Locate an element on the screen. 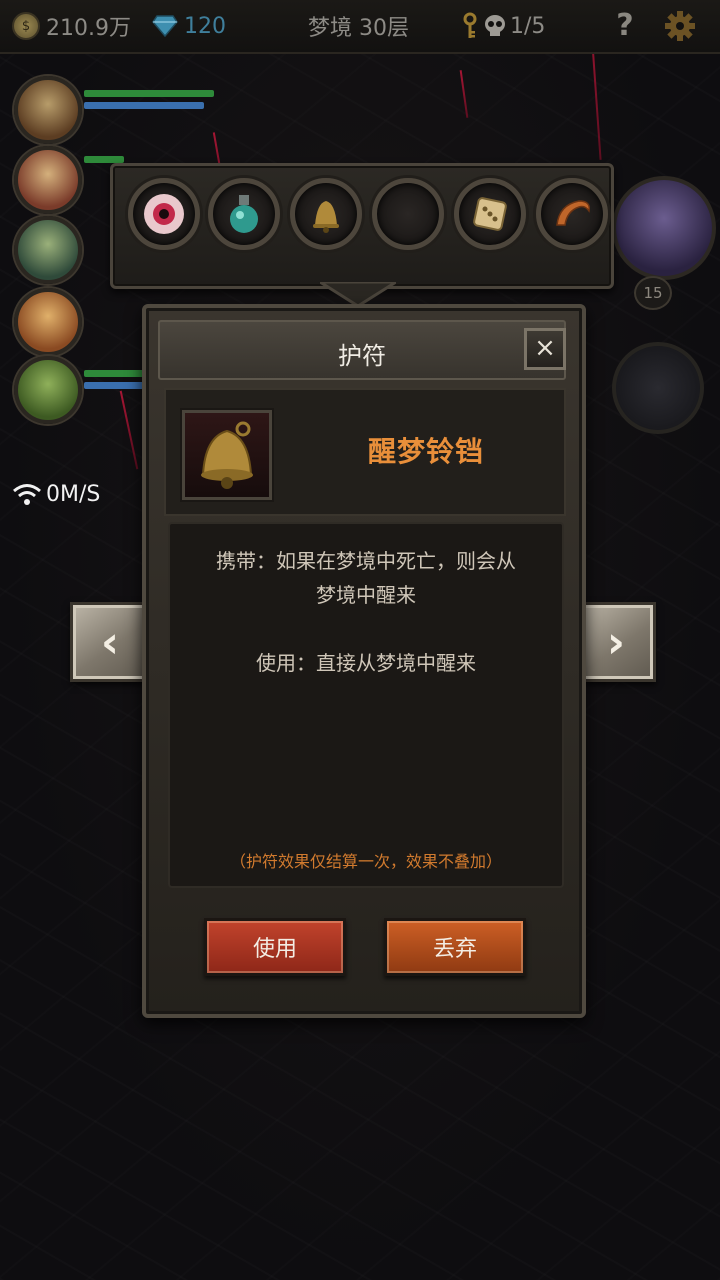 The width and height of the screenshot is (720, 1280). skull-icon is located at coordinates (495, 25).